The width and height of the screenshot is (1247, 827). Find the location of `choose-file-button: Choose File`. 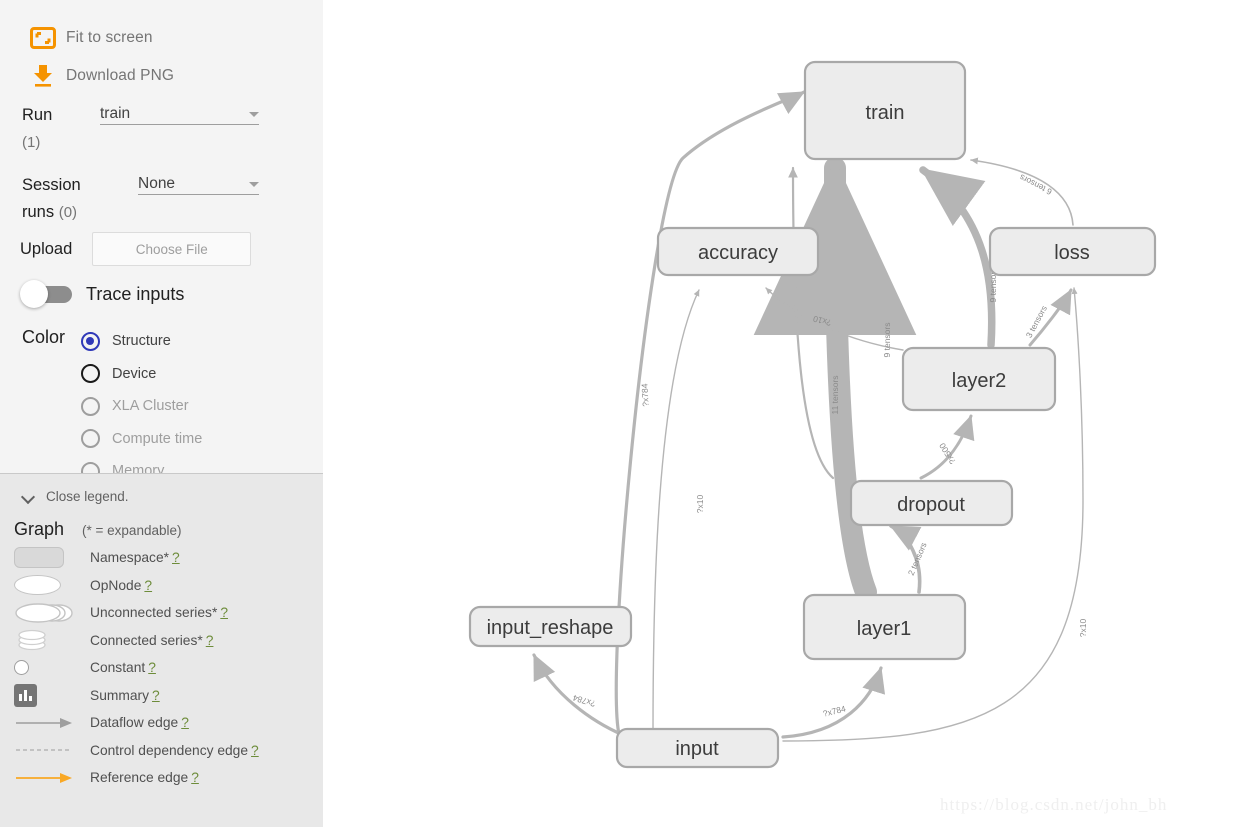

choose-file-button: Choose File is located at coordinates (172, 249).